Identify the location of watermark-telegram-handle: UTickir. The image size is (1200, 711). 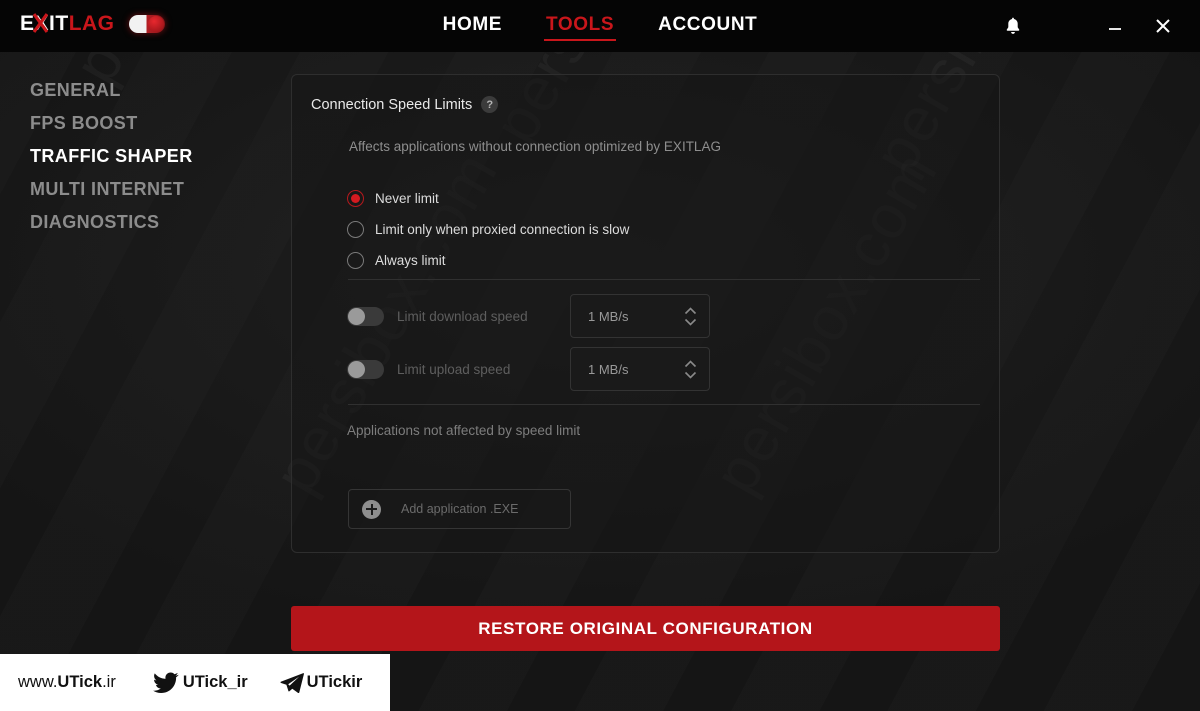
(334, 682).